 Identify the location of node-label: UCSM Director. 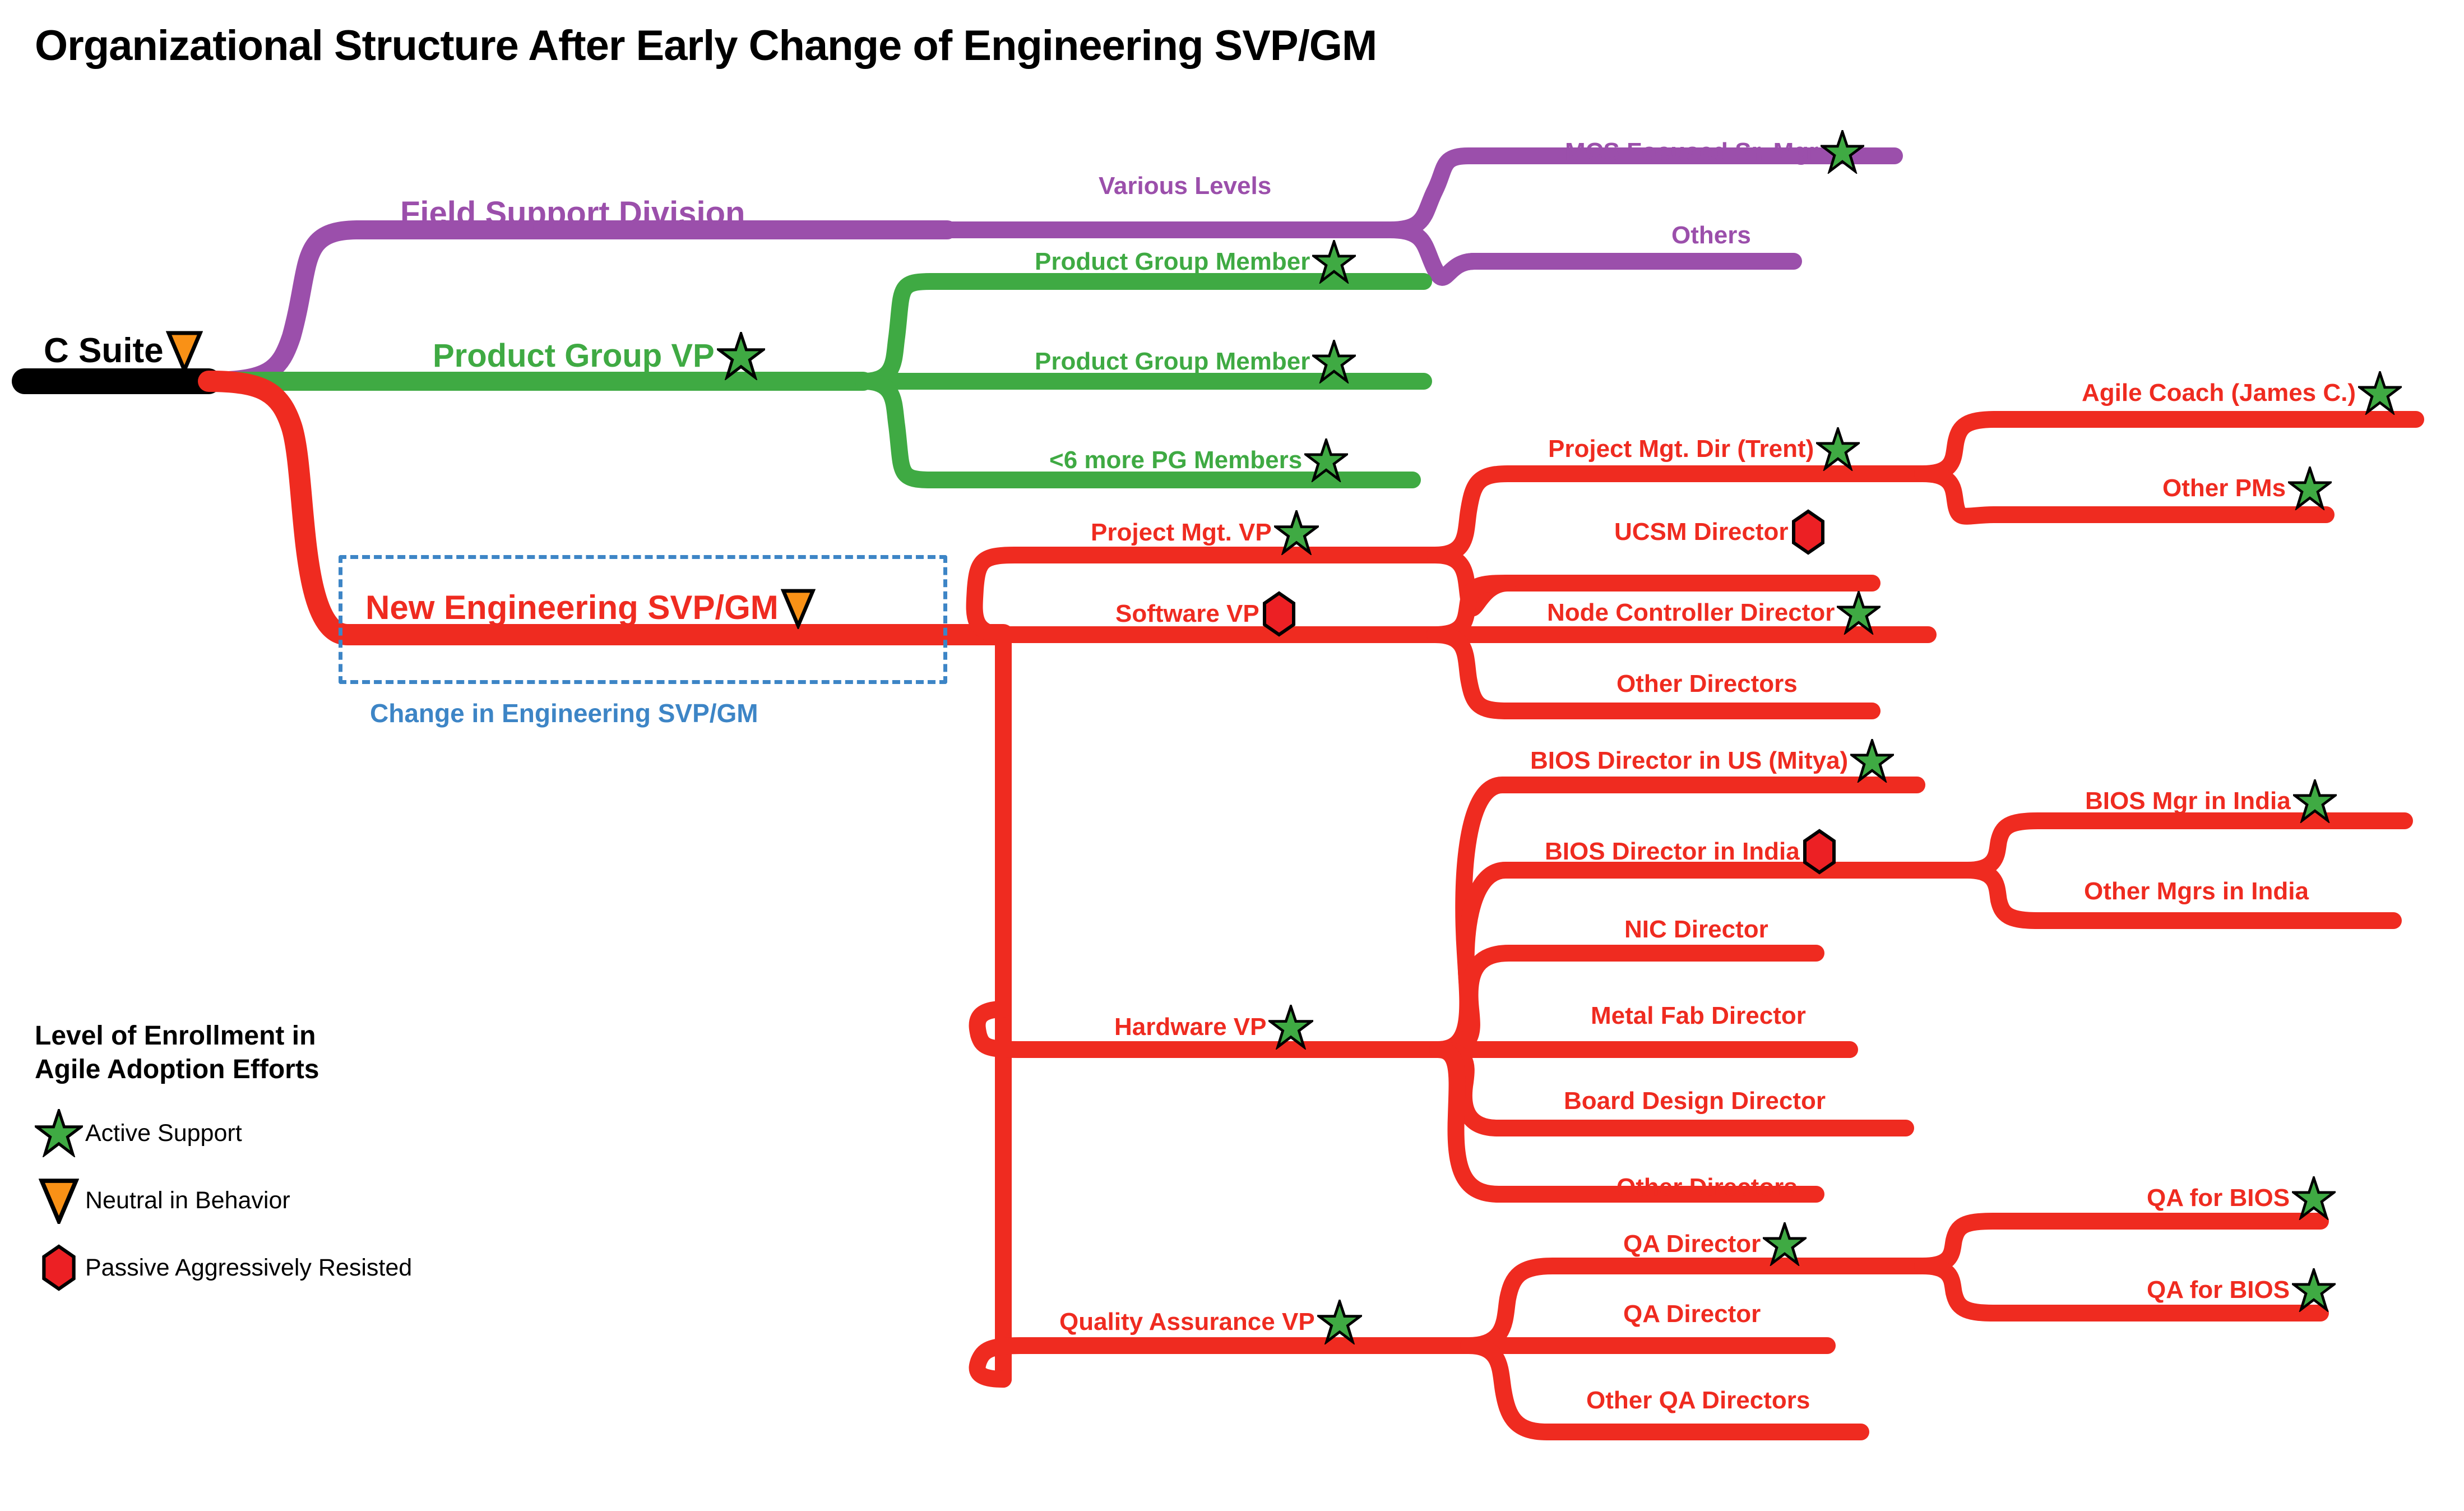
(1701, 532).